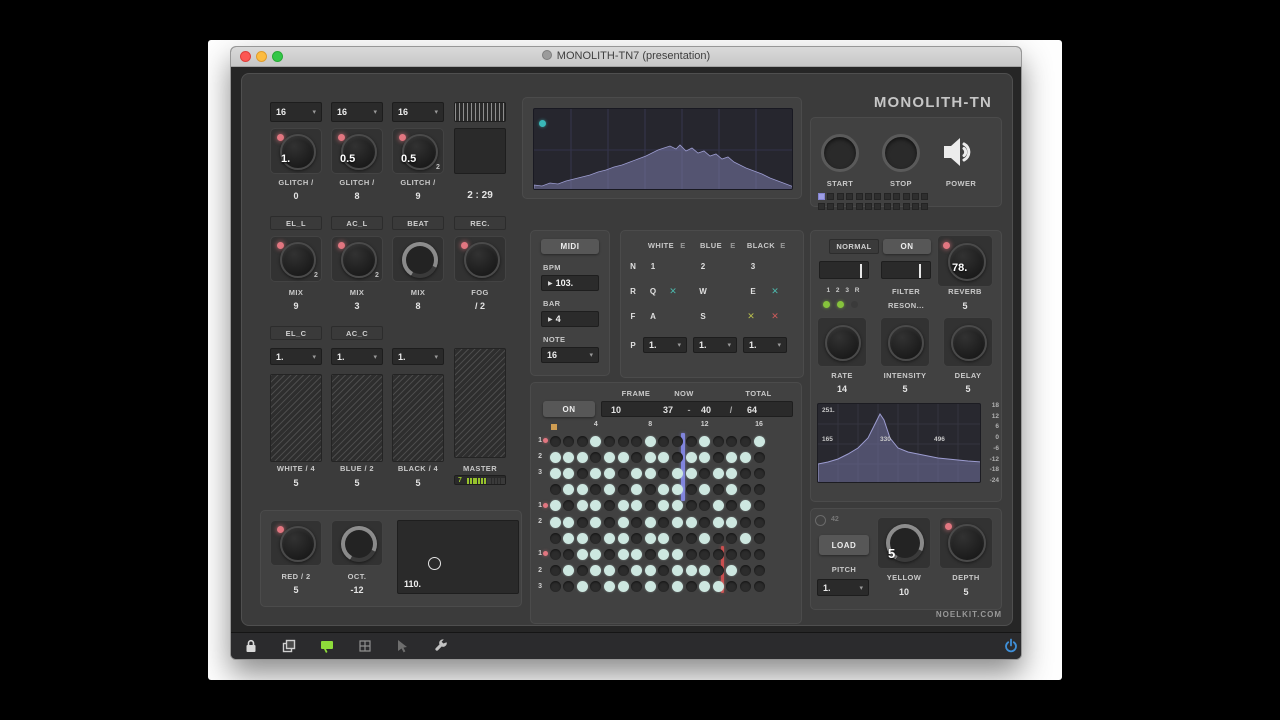  I want to click on rate-select-3: 16 ▾, so click(418, 112).